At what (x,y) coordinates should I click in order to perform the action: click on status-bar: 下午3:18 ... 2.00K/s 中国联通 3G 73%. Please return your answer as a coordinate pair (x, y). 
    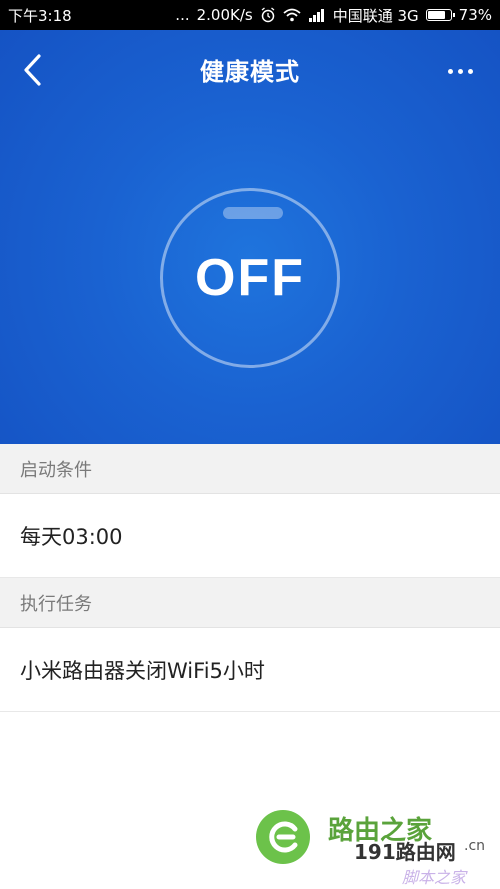
    Looking at the image, I should click on (250, 15).